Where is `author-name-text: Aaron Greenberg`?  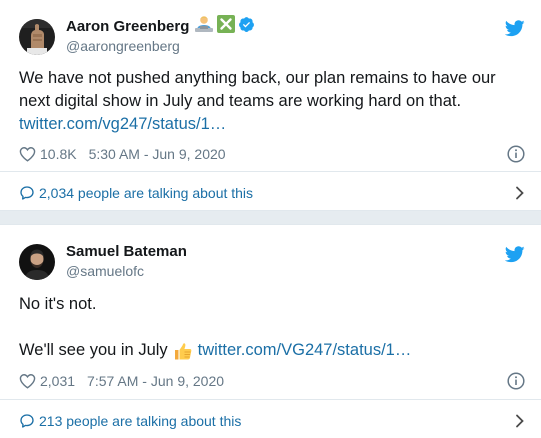 author-name-text: Aaron Greenberg is located at coordinates (128, 26).